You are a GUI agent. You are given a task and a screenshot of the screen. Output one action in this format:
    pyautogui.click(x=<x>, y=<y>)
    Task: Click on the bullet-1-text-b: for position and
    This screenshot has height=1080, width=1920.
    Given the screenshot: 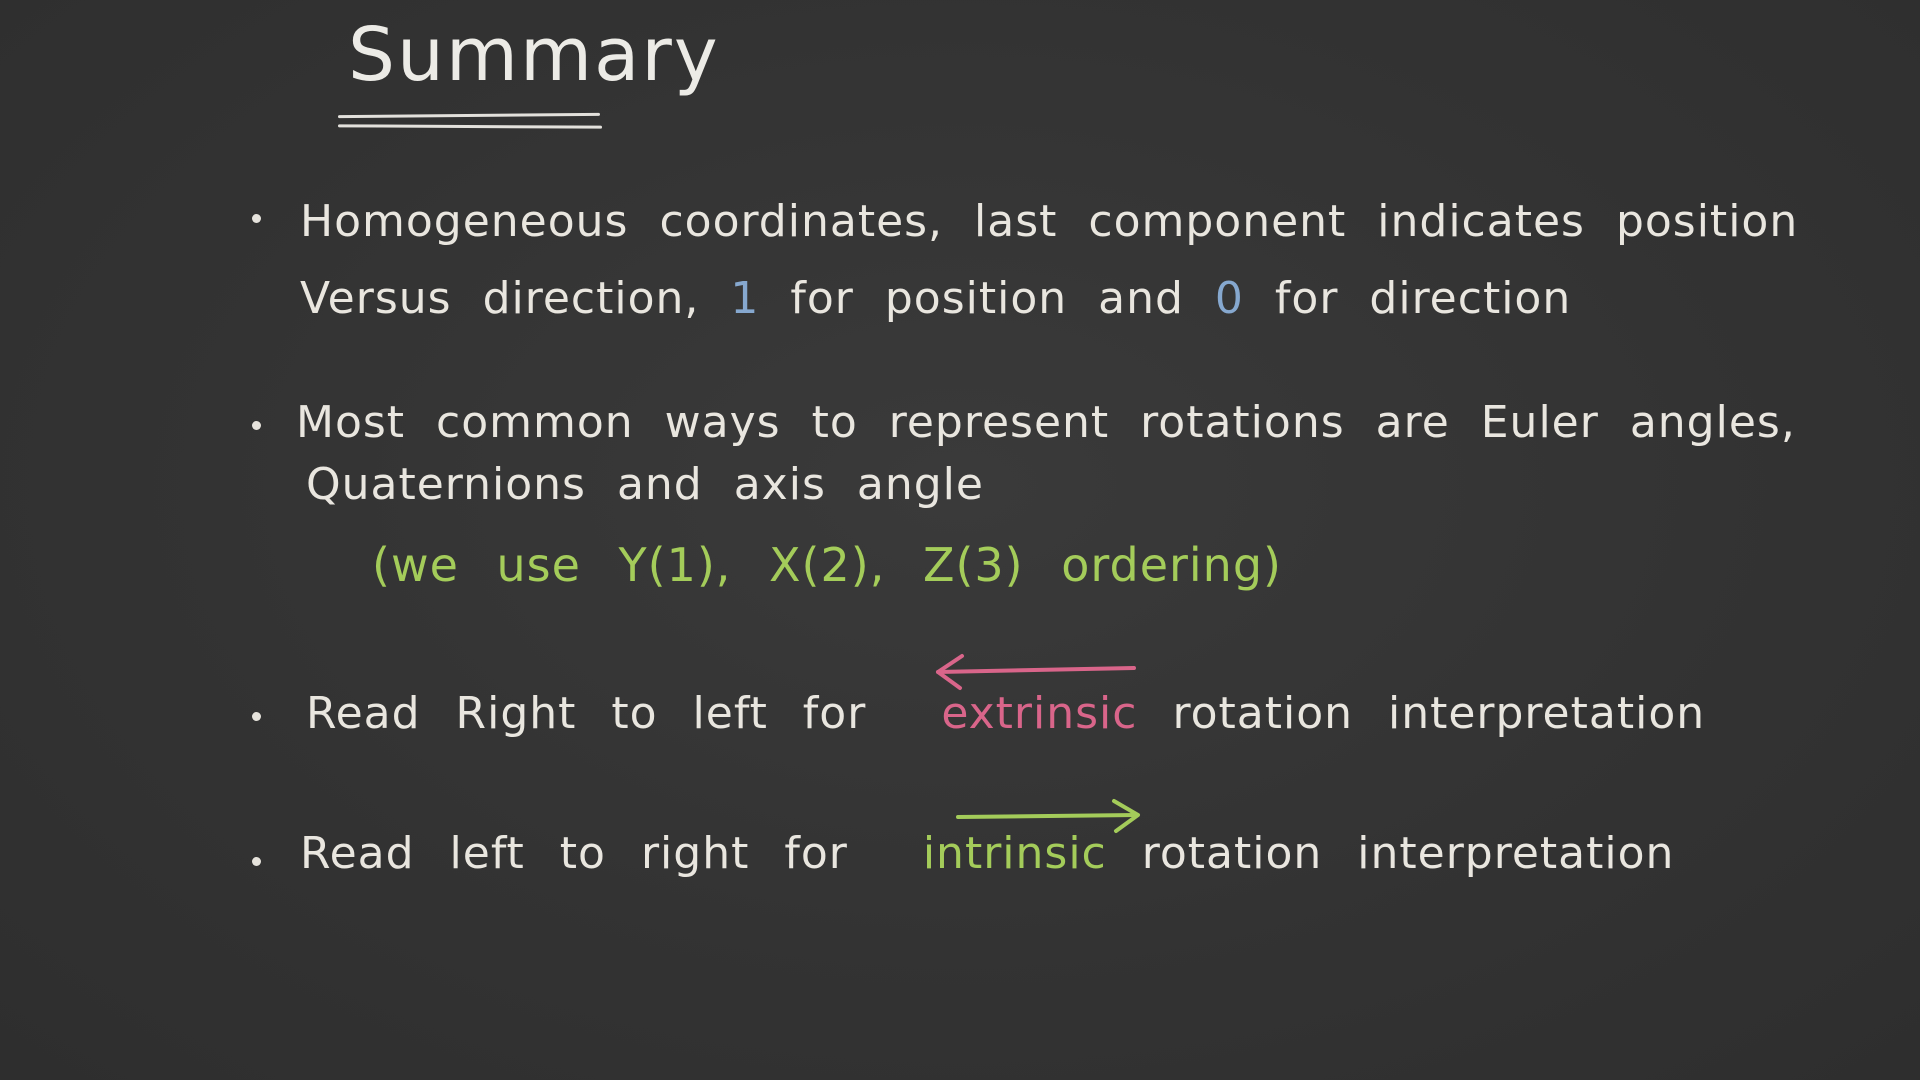 What is the action you would take?
    pyautogui.click(x=987, y=298)
    